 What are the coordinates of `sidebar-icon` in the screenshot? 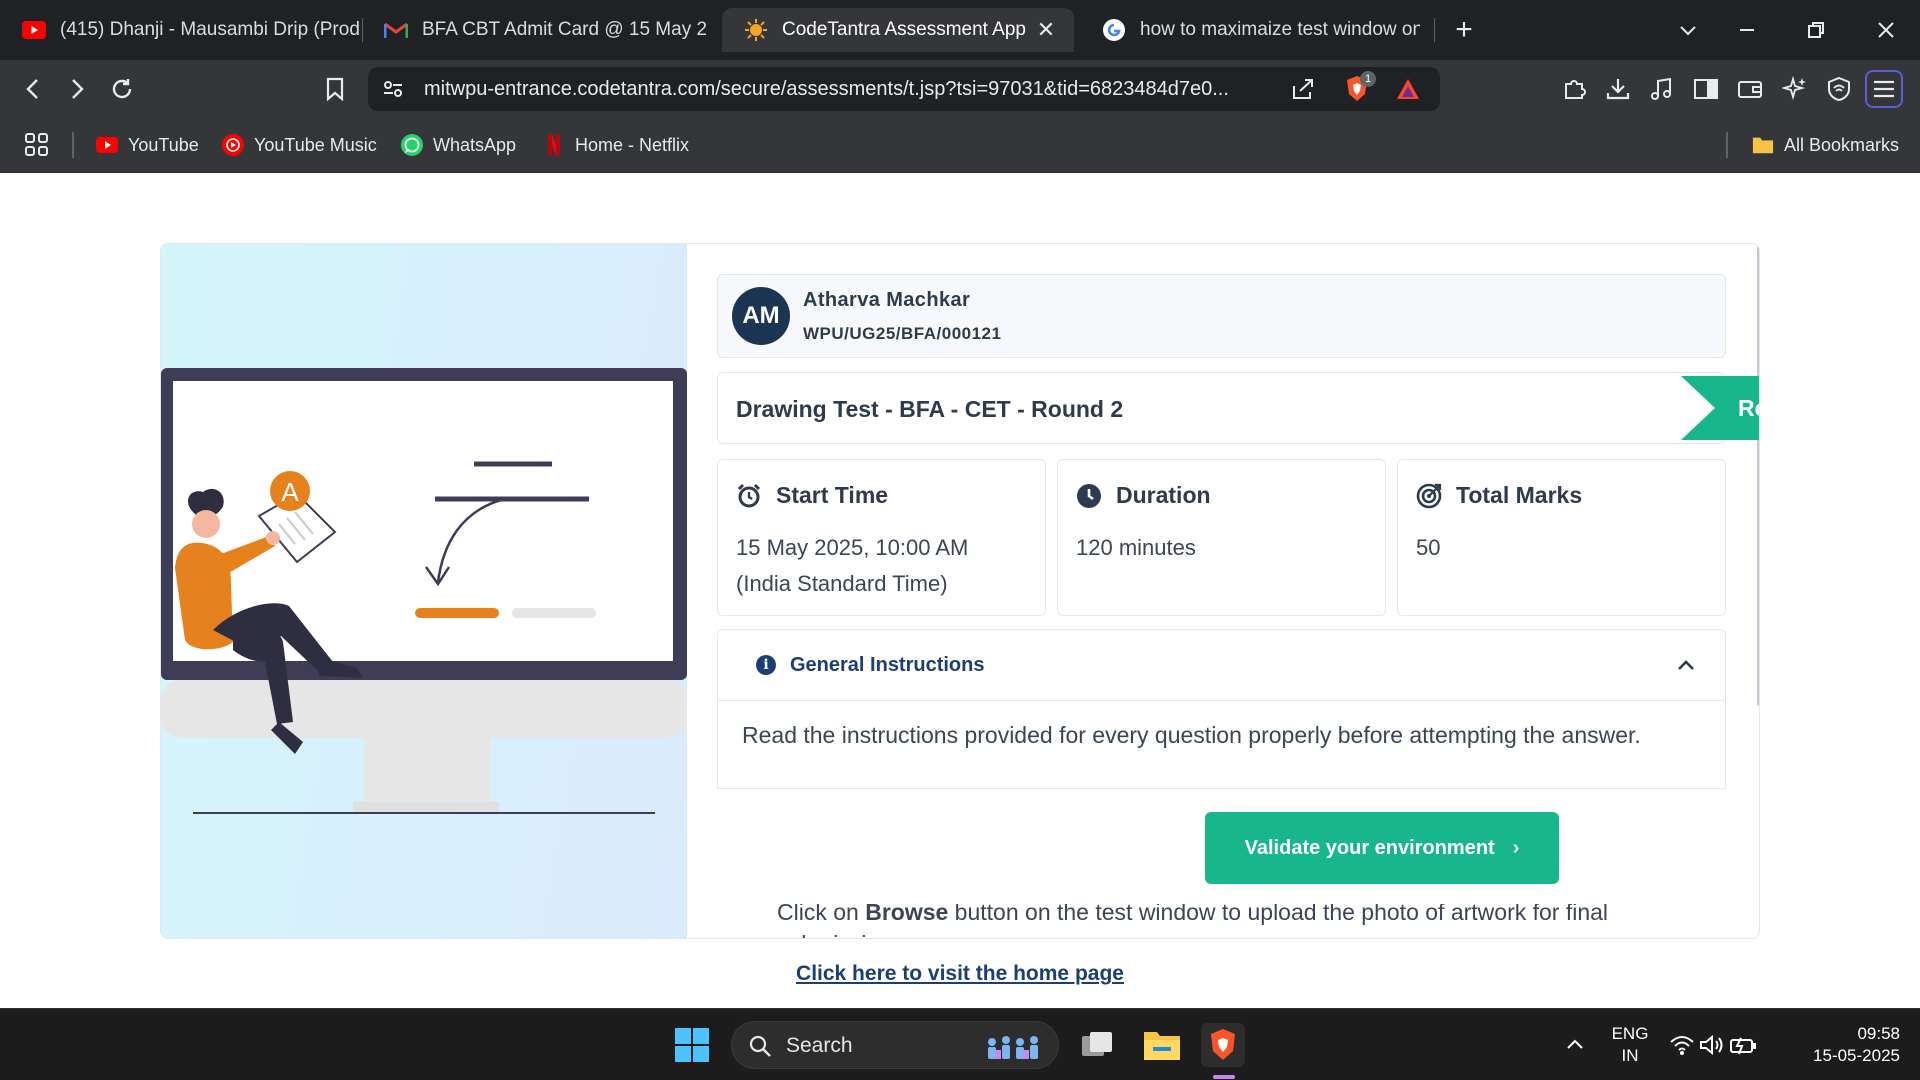 It's located at (1706, 89).